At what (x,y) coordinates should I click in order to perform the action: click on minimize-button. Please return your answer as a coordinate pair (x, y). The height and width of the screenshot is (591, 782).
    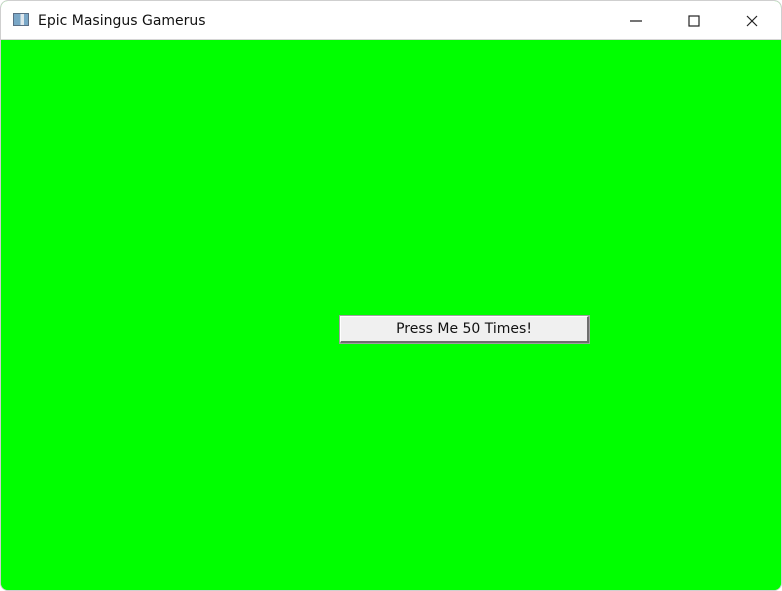
    Looking at the image, I should click on (636, 20).